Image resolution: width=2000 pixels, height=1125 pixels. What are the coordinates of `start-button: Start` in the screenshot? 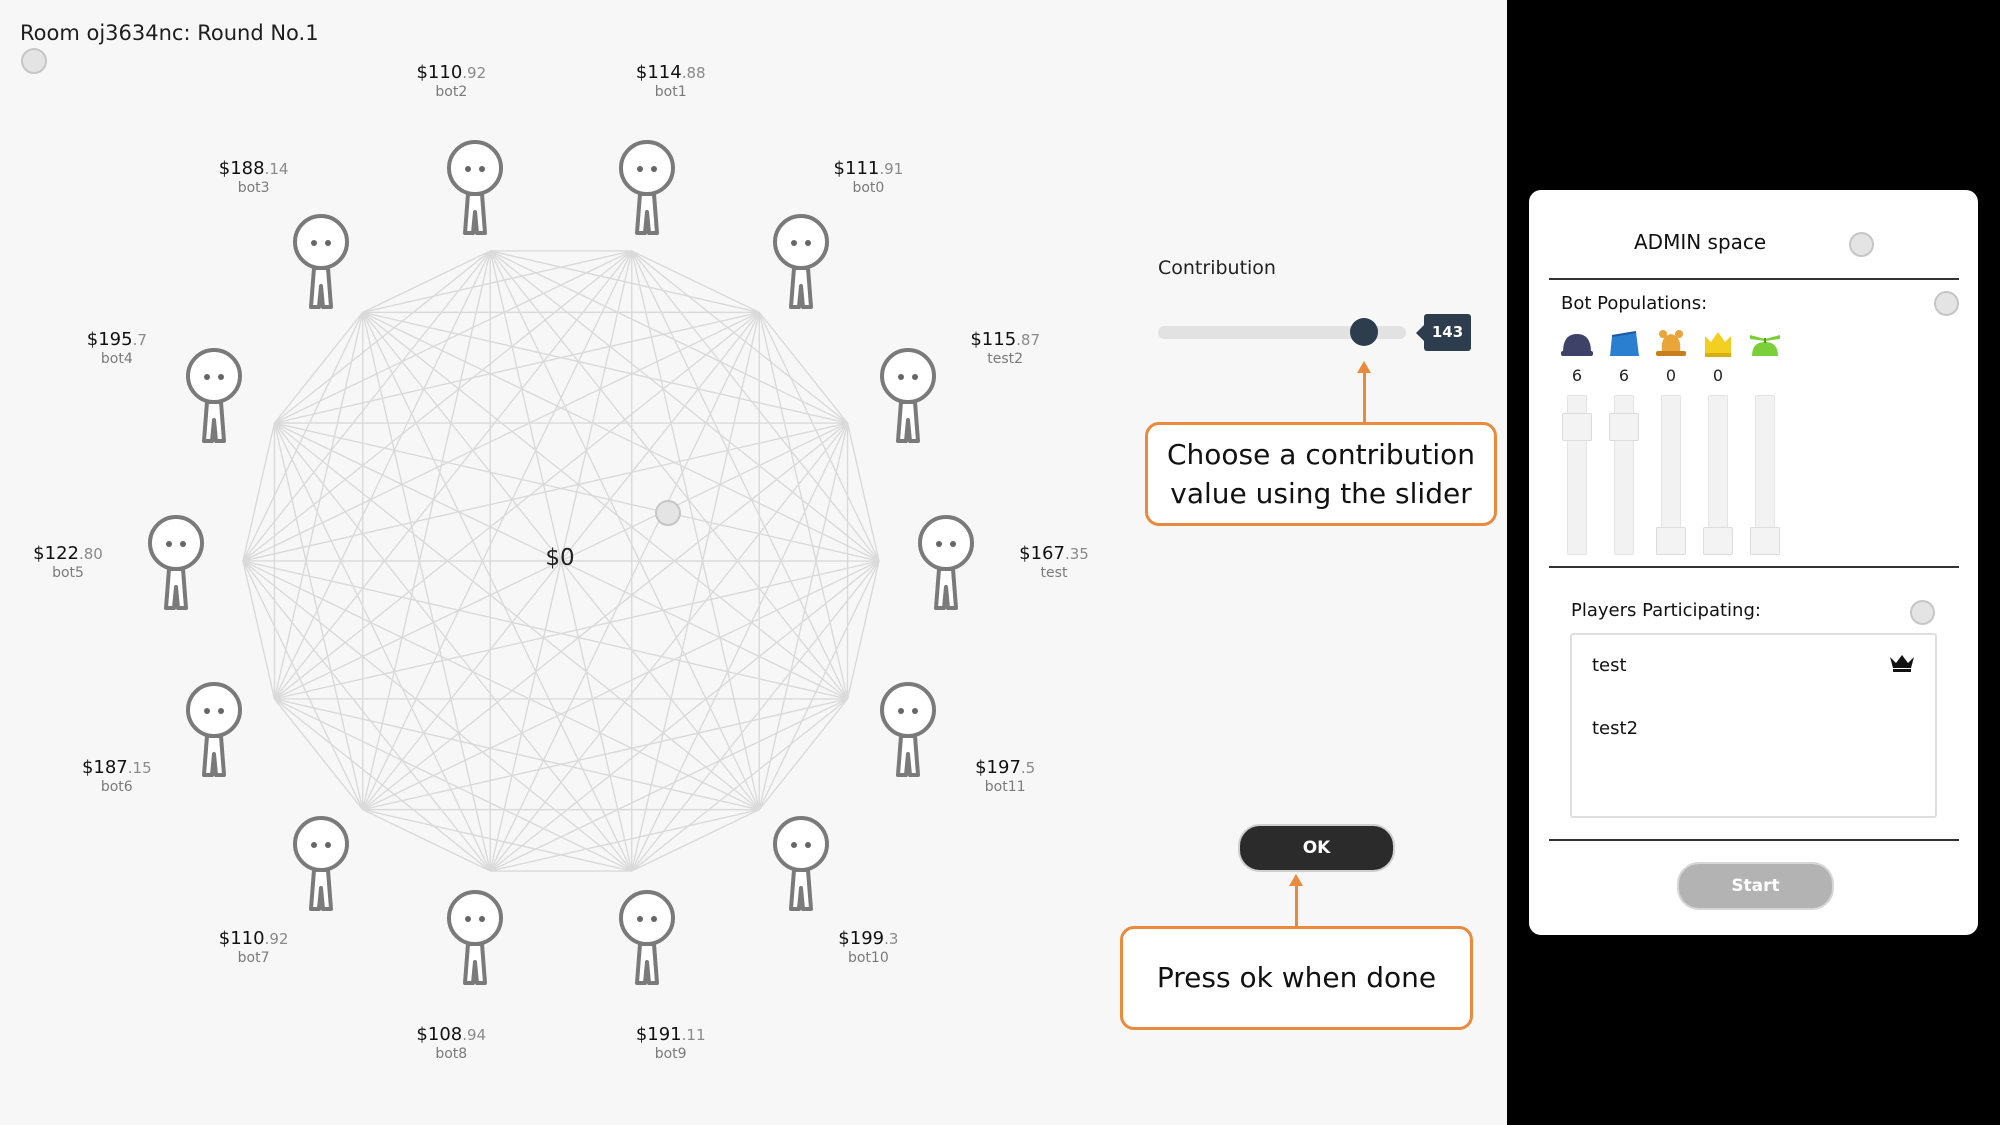 It's located at (1755, 886).